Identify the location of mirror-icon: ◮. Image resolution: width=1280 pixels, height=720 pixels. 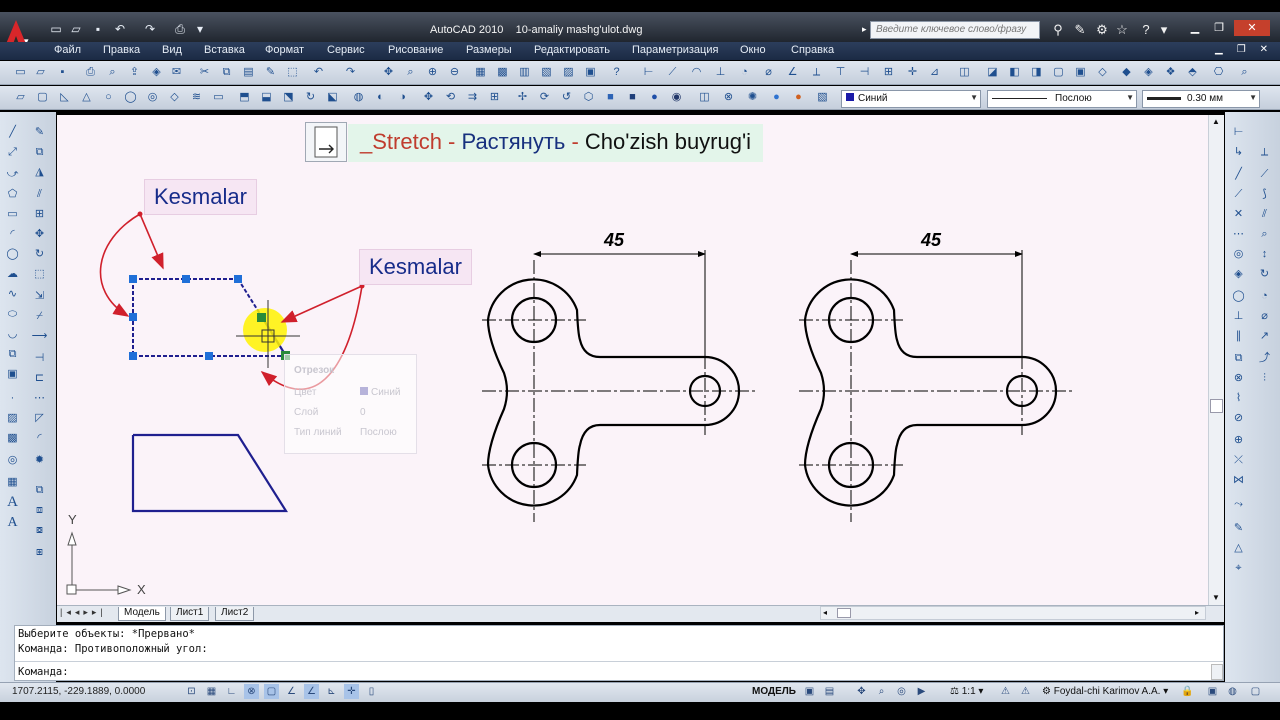
(39, 172).